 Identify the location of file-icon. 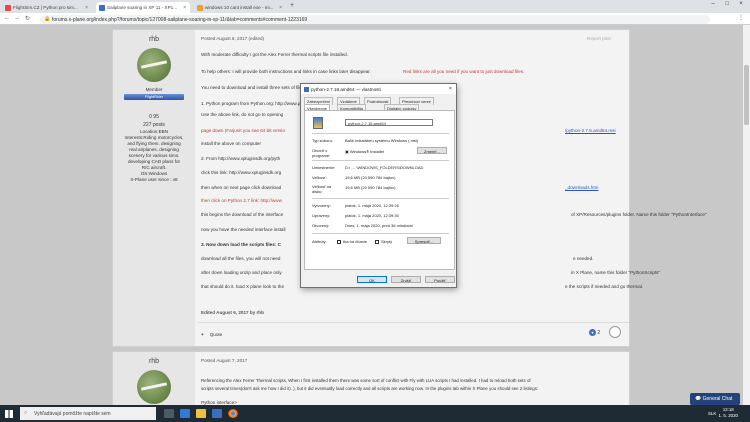
(306, 89).